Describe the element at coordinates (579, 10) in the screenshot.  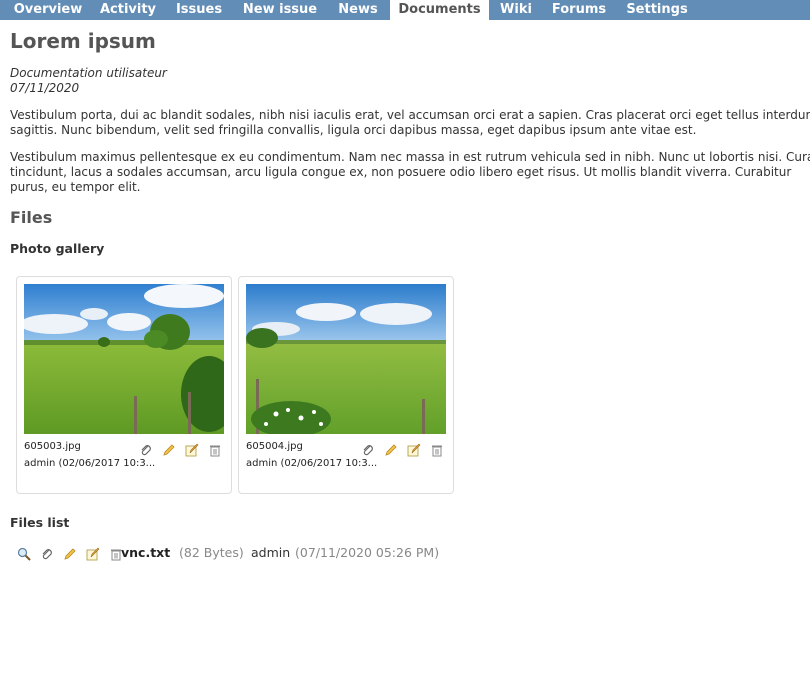
I see `tab-forums: Forums` at that location.